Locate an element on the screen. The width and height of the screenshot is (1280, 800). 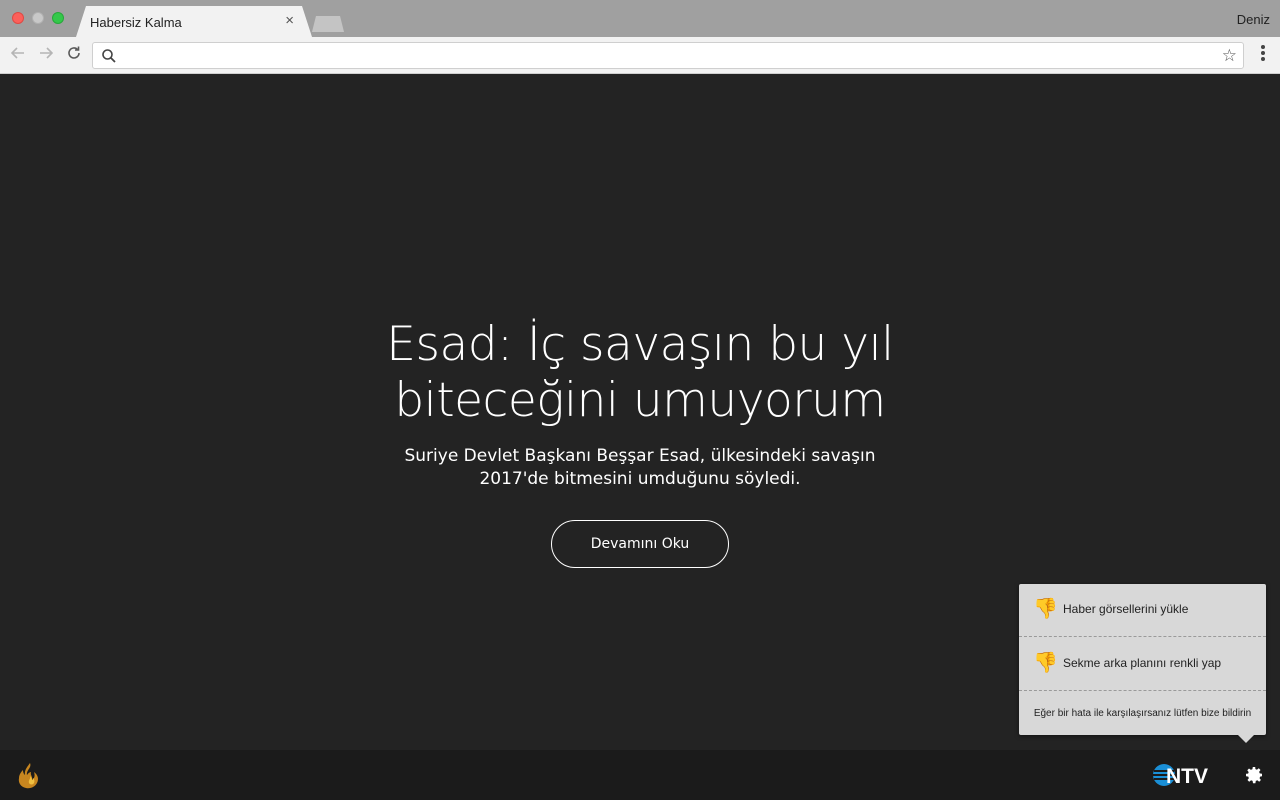
browser-toolbar: ☆ is located at coordinates (640, 55).